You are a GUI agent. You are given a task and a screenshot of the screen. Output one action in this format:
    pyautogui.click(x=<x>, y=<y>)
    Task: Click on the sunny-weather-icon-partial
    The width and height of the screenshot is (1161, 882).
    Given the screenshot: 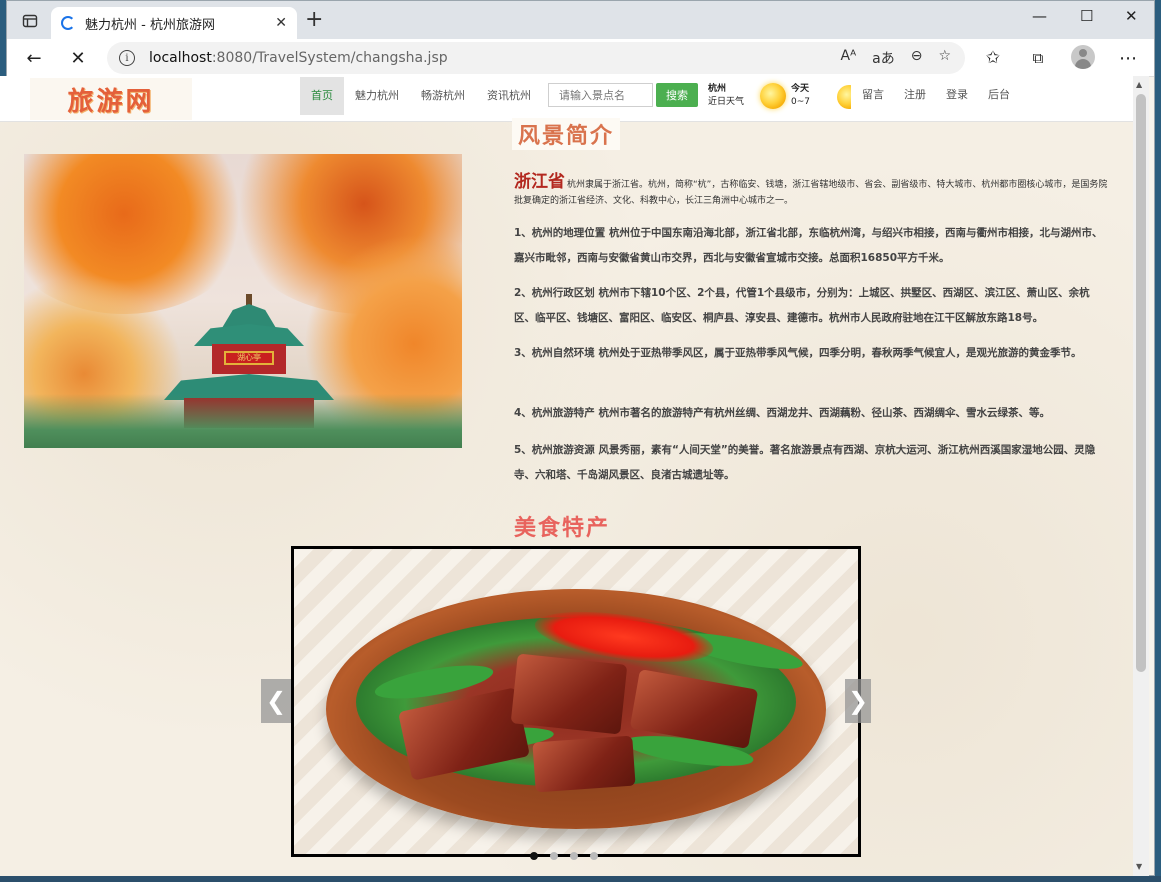 What is the action you would take?
    pyautogui.click(x=843, y=96)
    